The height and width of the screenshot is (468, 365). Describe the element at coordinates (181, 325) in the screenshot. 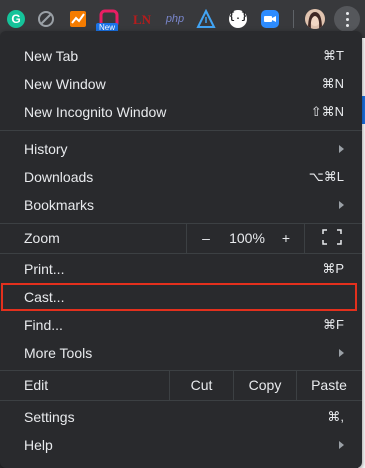

I see `menu-item-find: Find... ⌘F` at that location.